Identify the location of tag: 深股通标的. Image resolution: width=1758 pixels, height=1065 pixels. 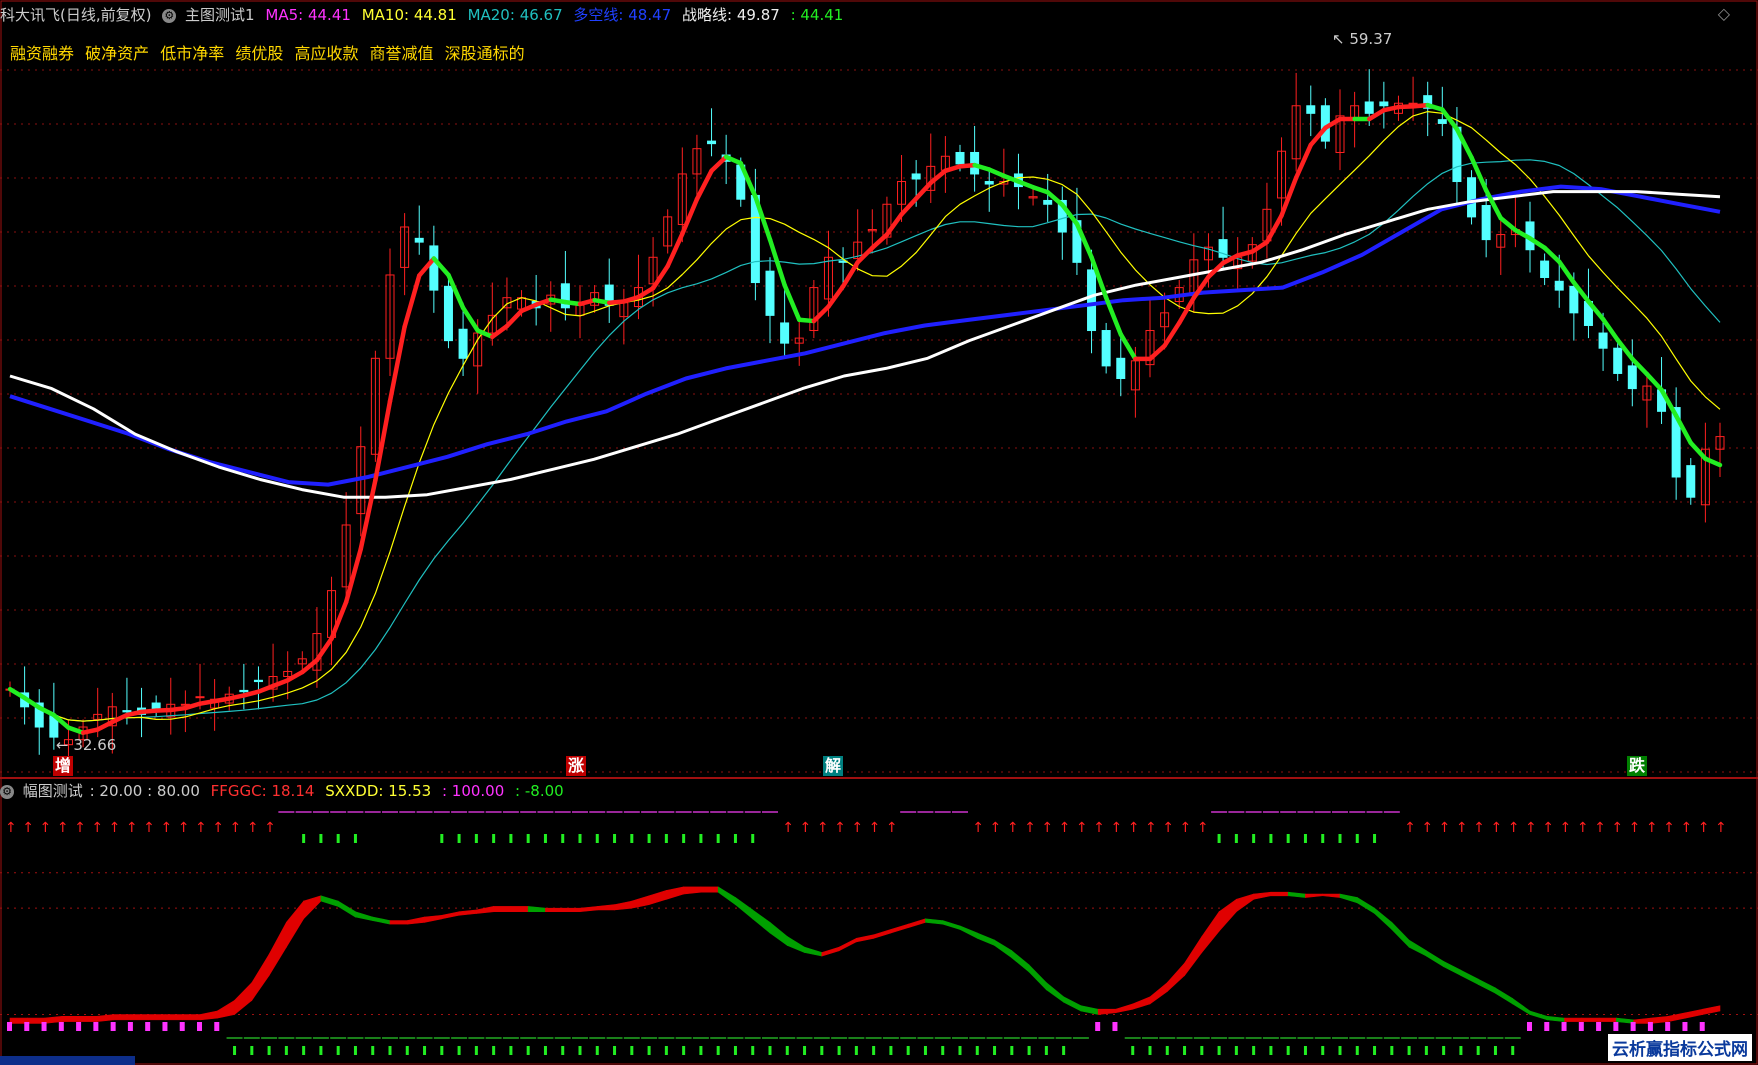
(485, 53).